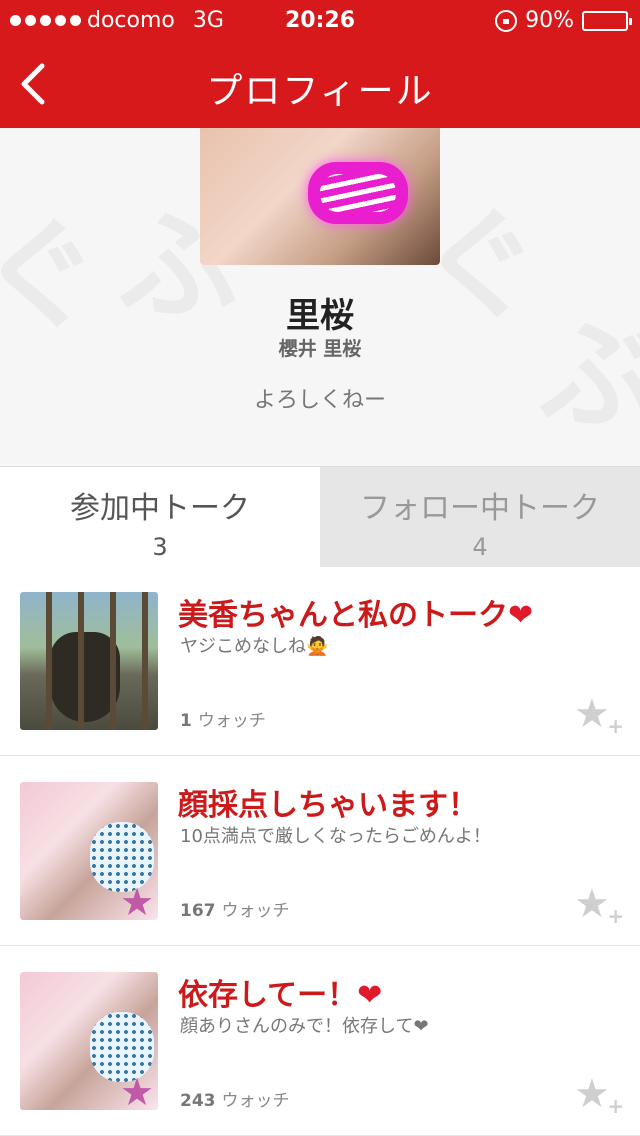  I want to click on tab-count: 3, so click(160, 547).